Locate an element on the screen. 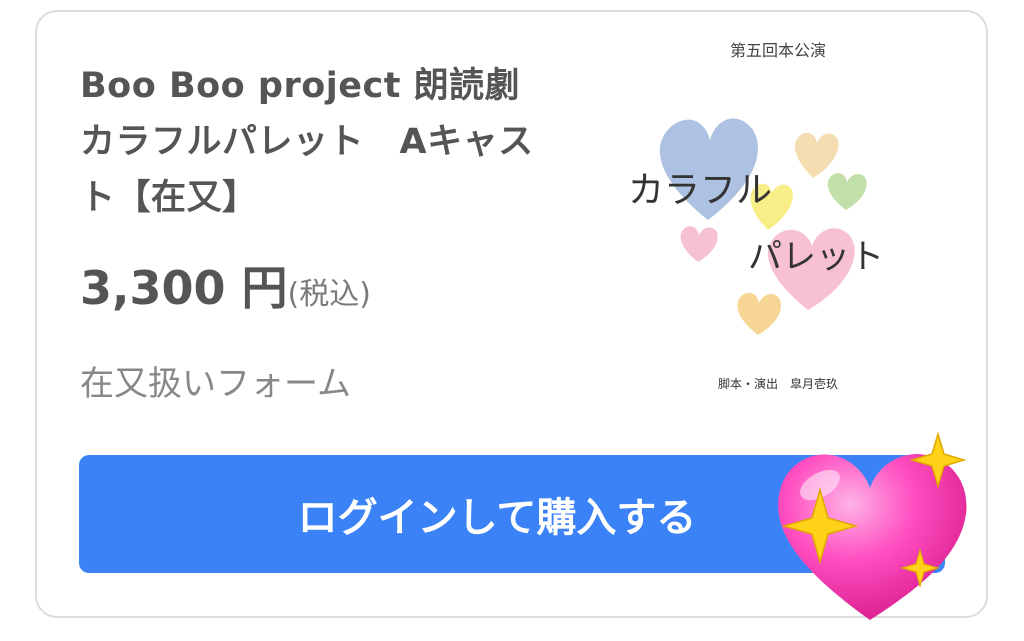  price: 3,300 円 is located at coordinates (184, 288).